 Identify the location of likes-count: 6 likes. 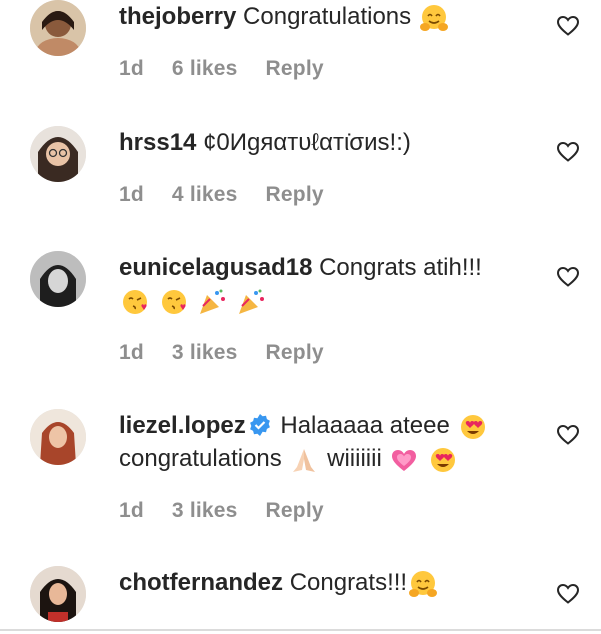
(205, 68).